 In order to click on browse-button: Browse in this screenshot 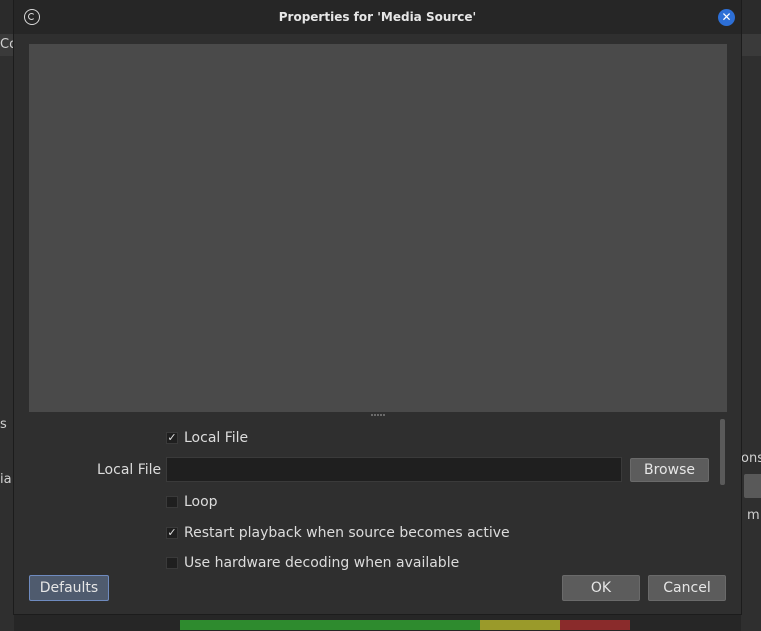, I will do `click(669, 470)`.